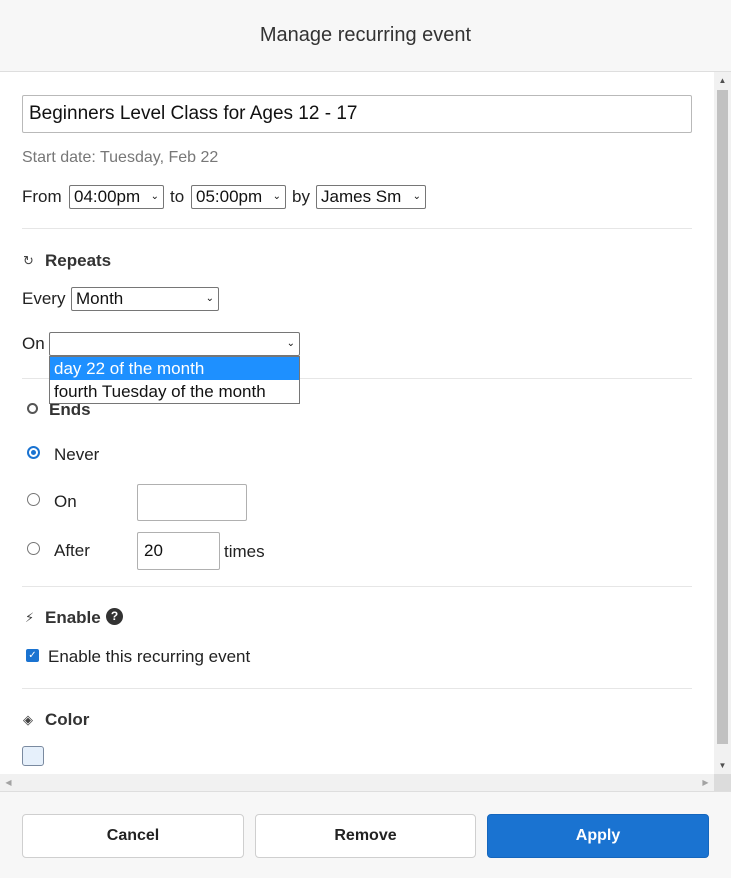 The width and height of the screenshot is (731, 878). I want to click on times-label: times, so click(244, 551).